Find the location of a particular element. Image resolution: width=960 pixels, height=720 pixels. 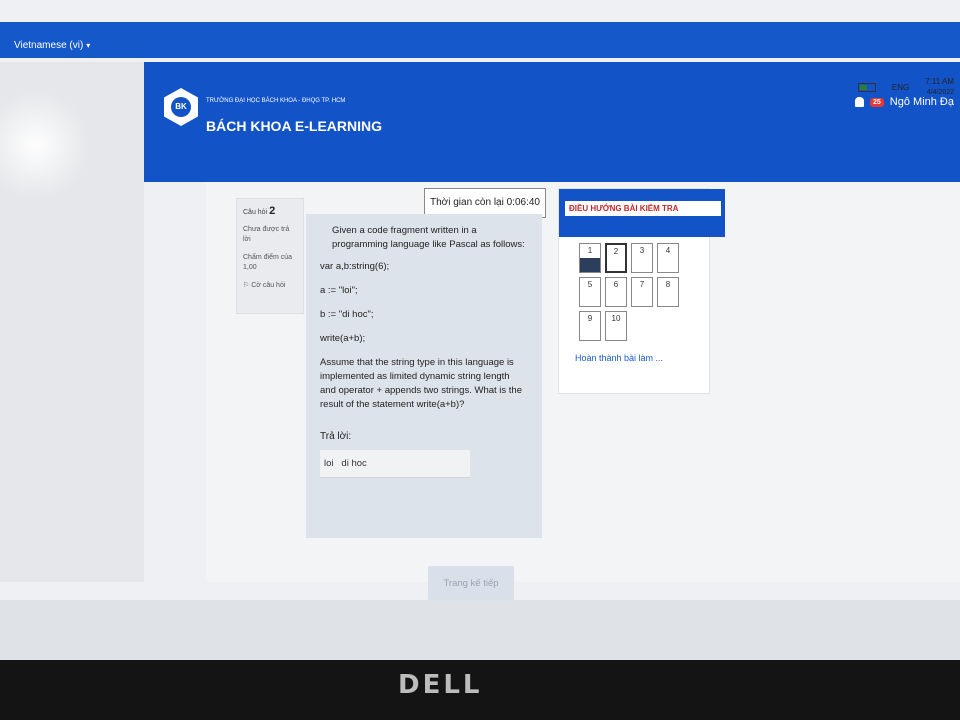

question-number: Câu hỏi 2 is located at coordinates (270, 211).